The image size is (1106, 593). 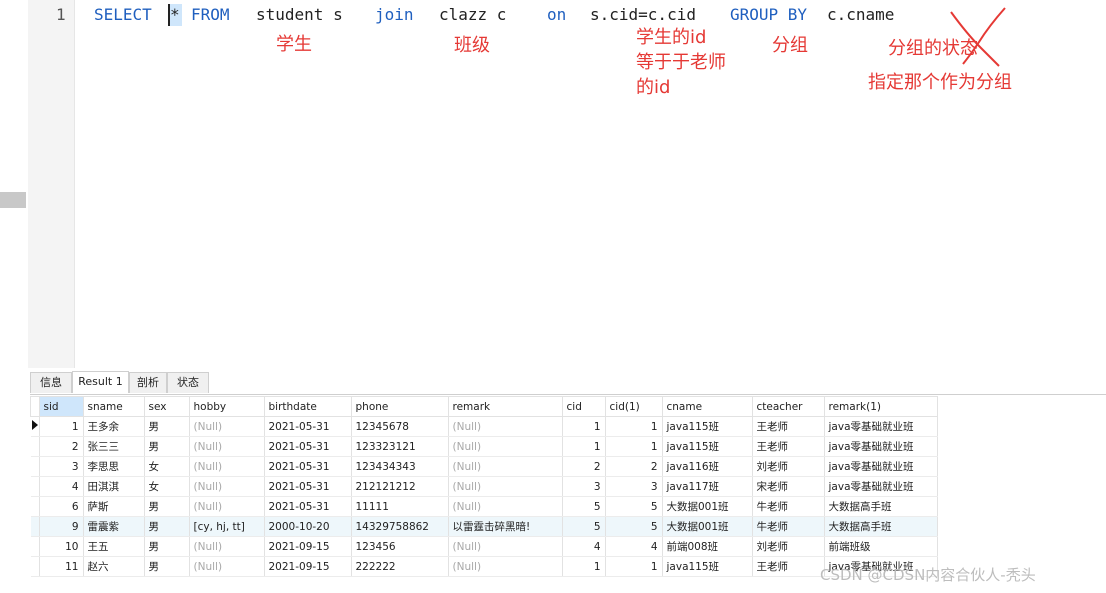 I want to click on cell-cid: 5, so click(x=584, y=526).